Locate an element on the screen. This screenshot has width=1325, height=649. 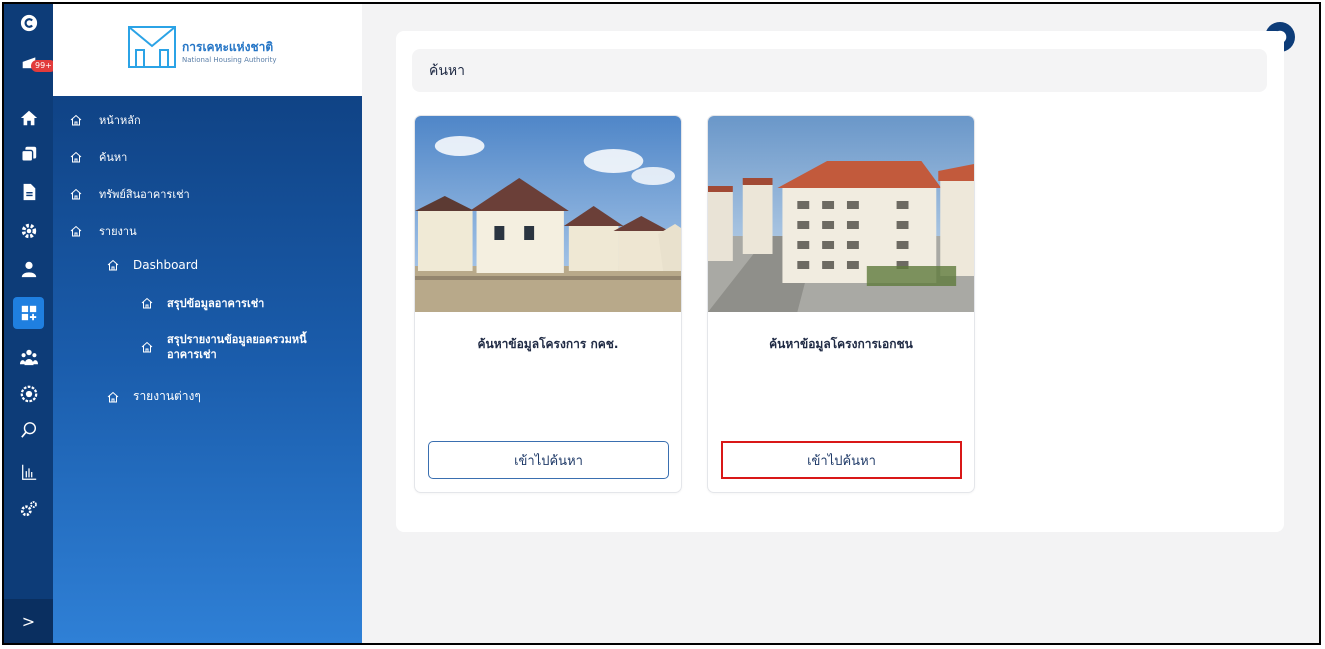
house-photo is located at coordinates (548, 214).